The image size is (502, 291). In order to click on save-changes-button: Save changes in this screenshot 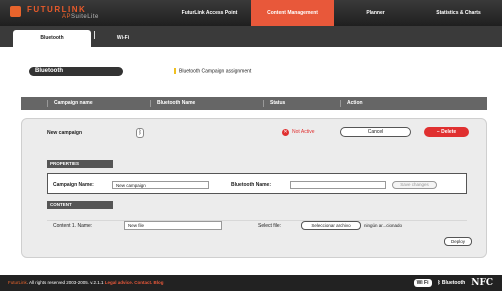, I will do `click(414, 185)`.